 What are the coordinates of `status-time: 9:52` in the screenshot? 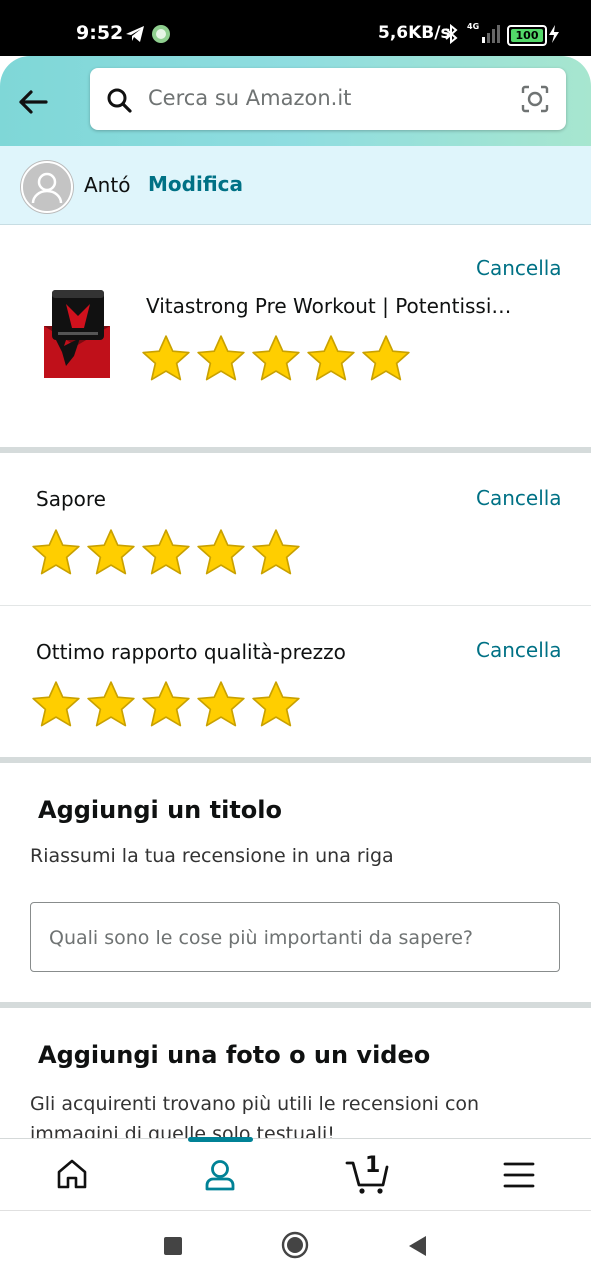 It's located at (100, 33).